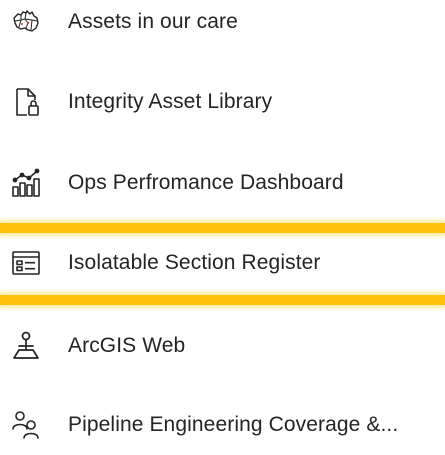 This screenshot has width=445, height=455. What do you see at coordinates (206, 182) in the screenshot?
I see `menu-item-label: Ops Perfromance Dashboard` at bounding box center [206, 182].